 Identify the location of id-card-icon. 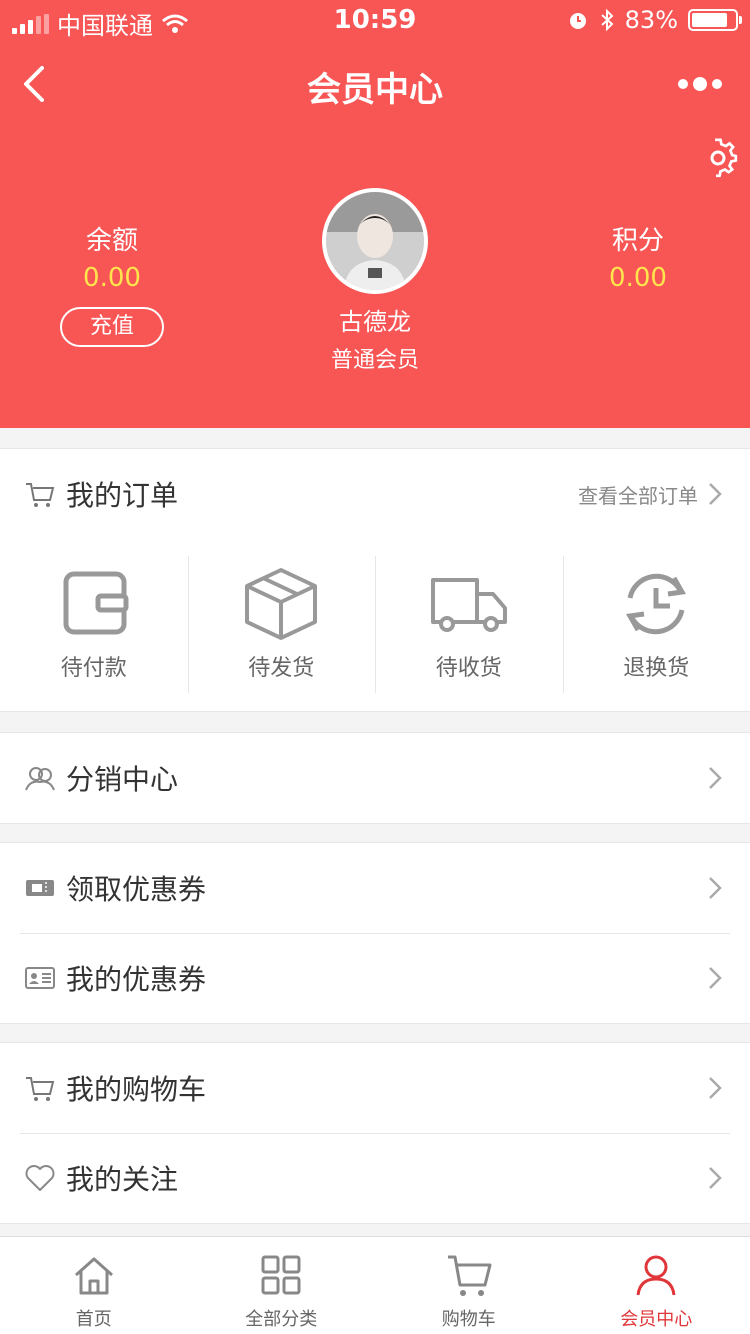
(40, 978).